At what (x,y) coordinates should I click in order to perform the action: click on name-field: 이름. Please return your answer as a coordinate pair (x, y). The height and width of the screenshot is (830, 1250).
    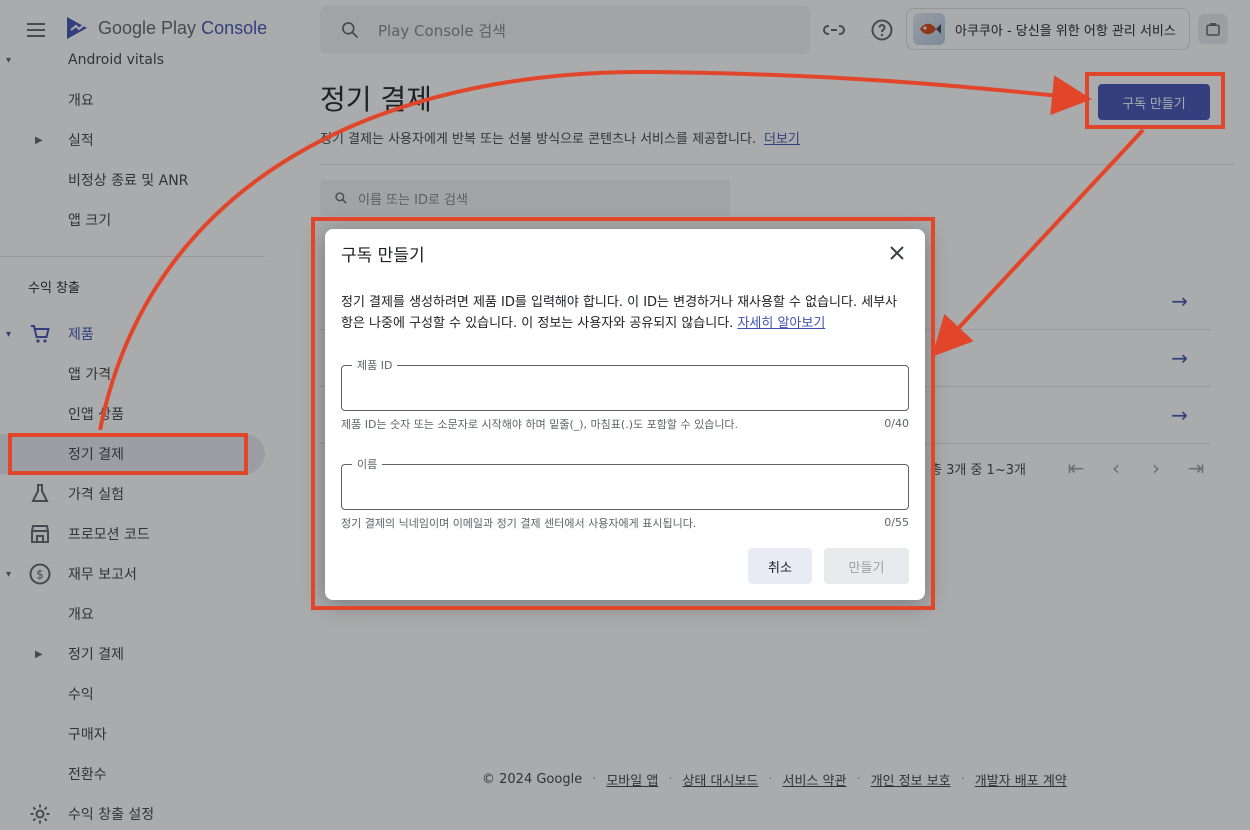
    Looking at the image, I should click on (625, 483).